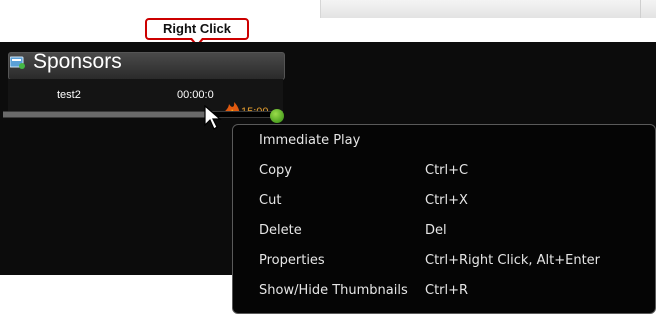  What do you see at coordinates (77, 61) in the screenshot?
I see `panel-title: Sponsors` at bounding box center [77, 61].